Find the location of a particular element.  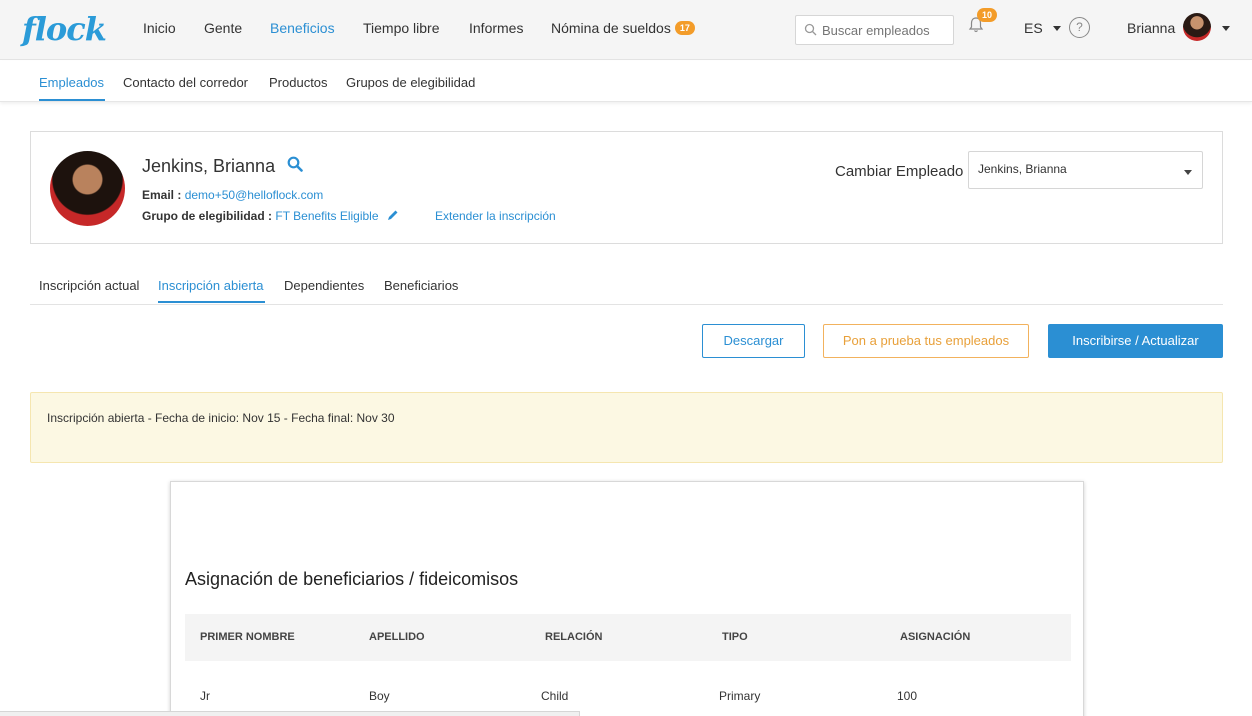

column-header: ASIGNACIÓN is located at coordinates (935, 637).